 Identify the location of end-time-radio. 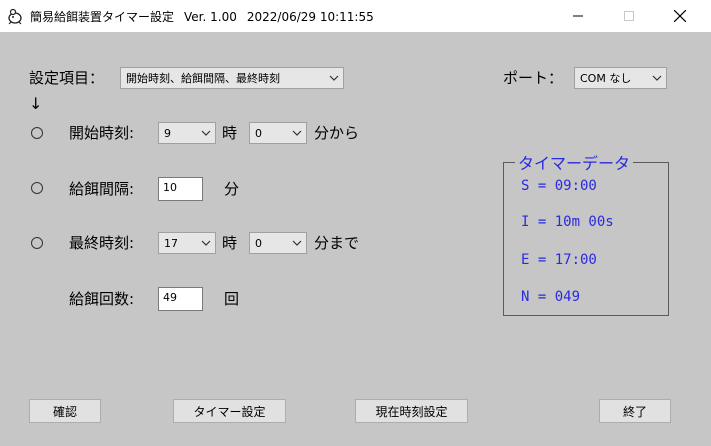
(37, 243).